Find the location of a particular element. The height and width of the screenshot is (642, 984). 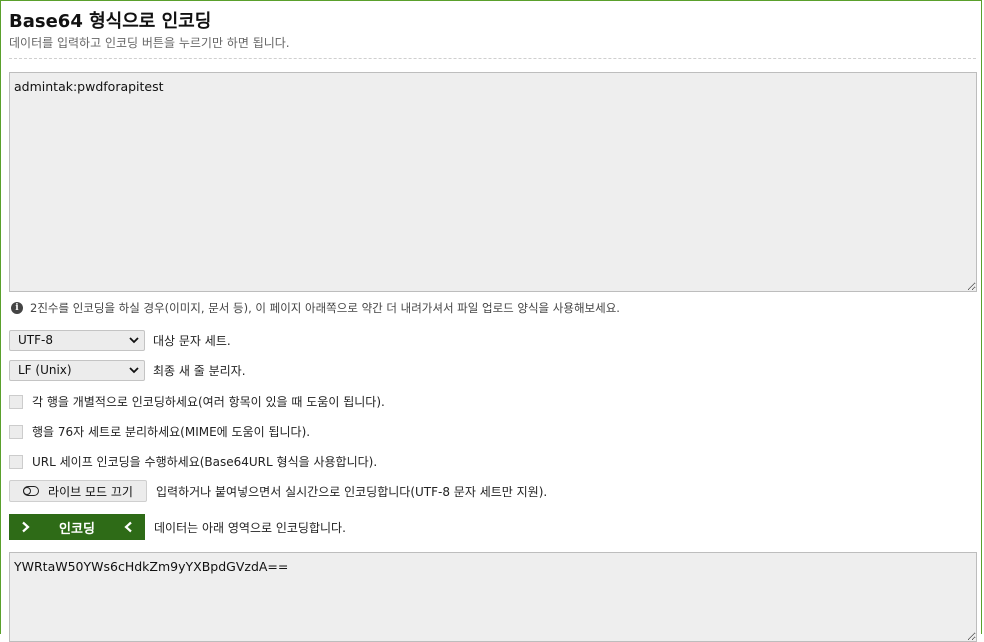

encode-row: 인코딩 데이터는 아래 영역으로 인코딩합니다. is located at coordinates (177, 527).